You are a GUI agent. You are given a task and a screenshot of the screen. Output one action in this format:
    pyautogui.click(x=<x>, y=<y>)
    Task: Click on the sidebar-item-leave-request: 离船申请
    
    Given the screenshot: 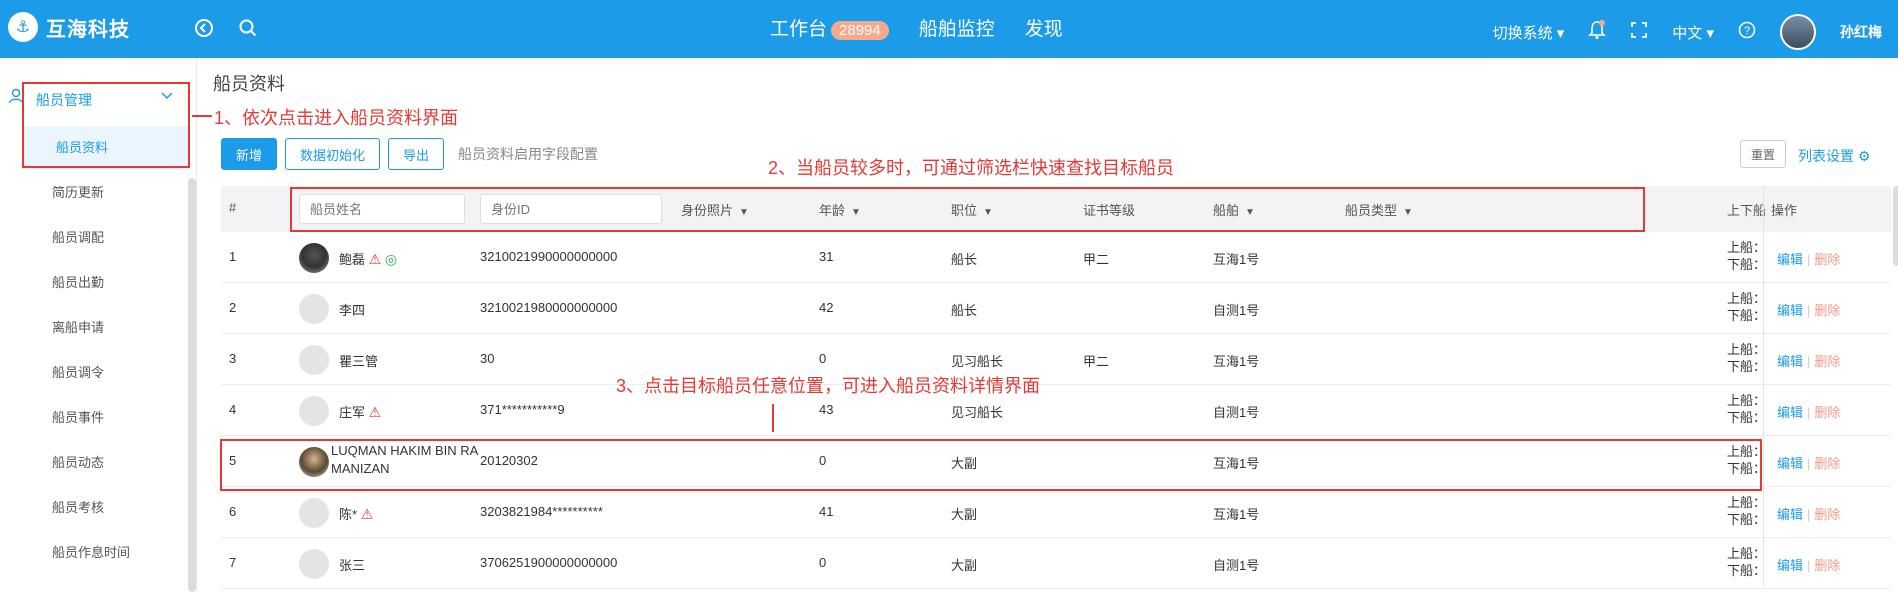 What is the action you would take?
    pyautogui.click(x=95, y=328)
    